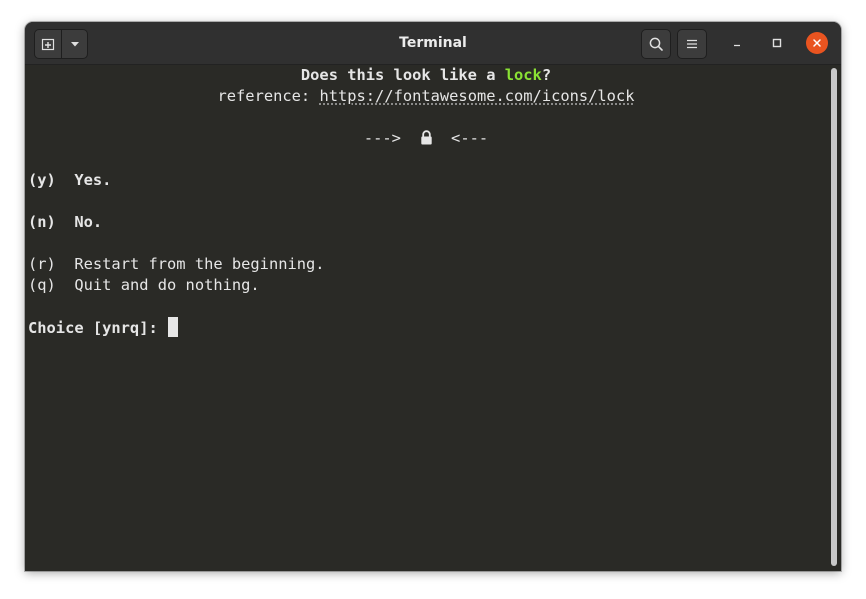 The width and height of the screenshot is (866, 599). What do you see at coordinates (42, 285) in the screenshot?
I see `option-key: (q)` at bounding box center [42, 285].